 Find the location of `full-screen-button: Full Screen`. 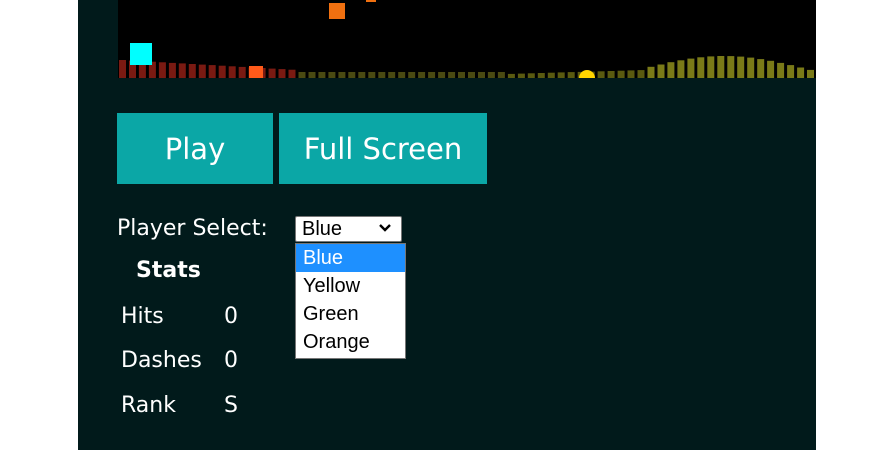

full-screen-button: Full Screen is located at coordinates (383, 148).